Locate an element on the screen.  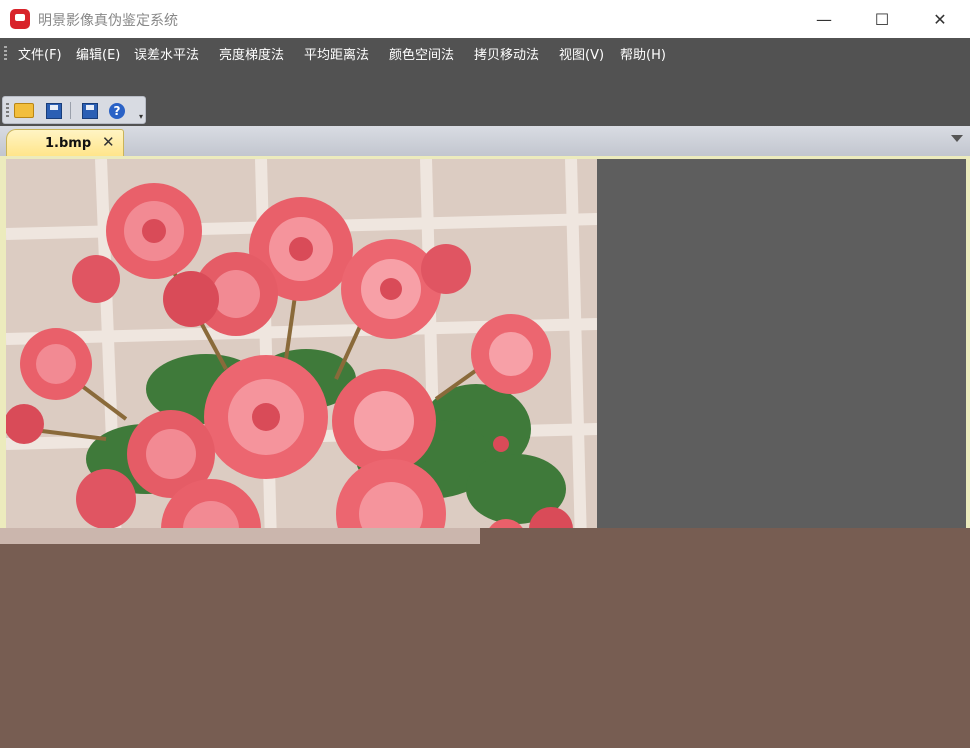
menu-error-level: 误差水平法 is located at coordinates (166, 53).